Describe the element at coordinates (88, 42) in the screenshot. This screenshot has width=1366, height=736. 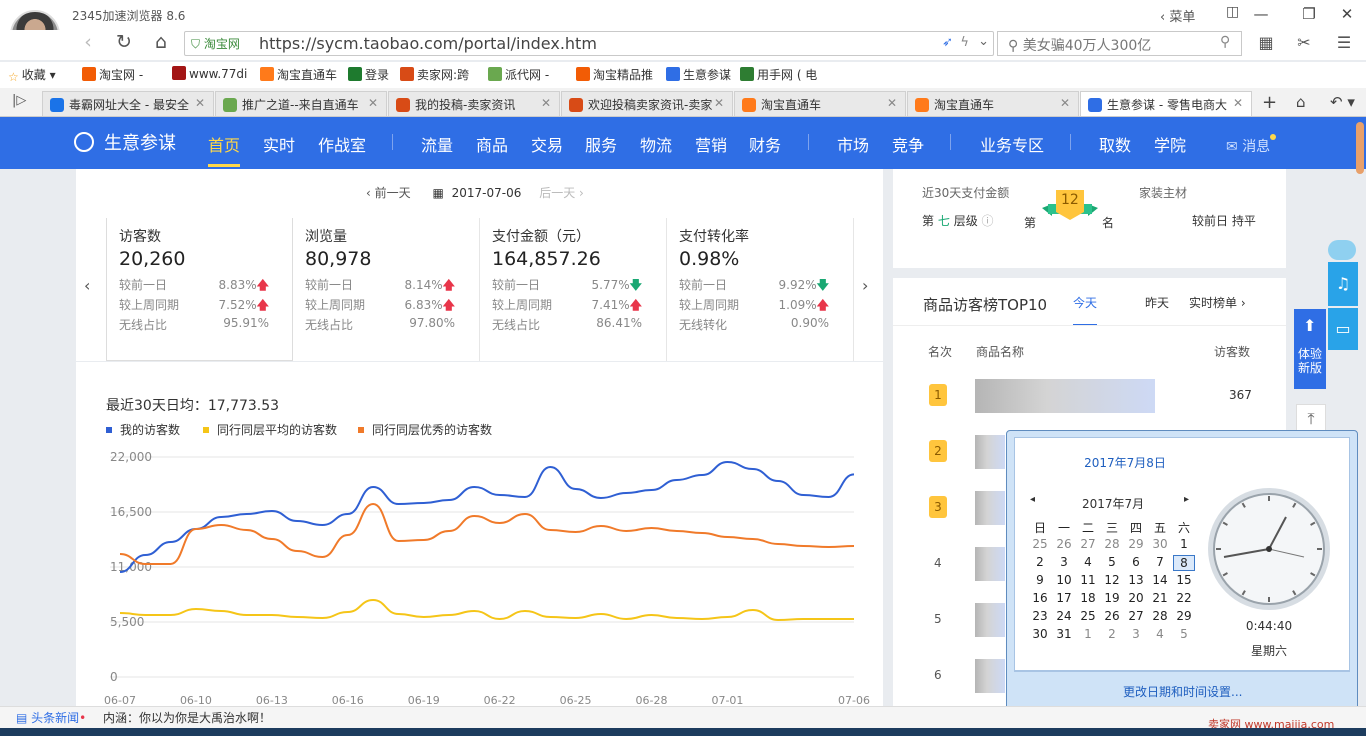
I see `back-icon: ‹` at that location.